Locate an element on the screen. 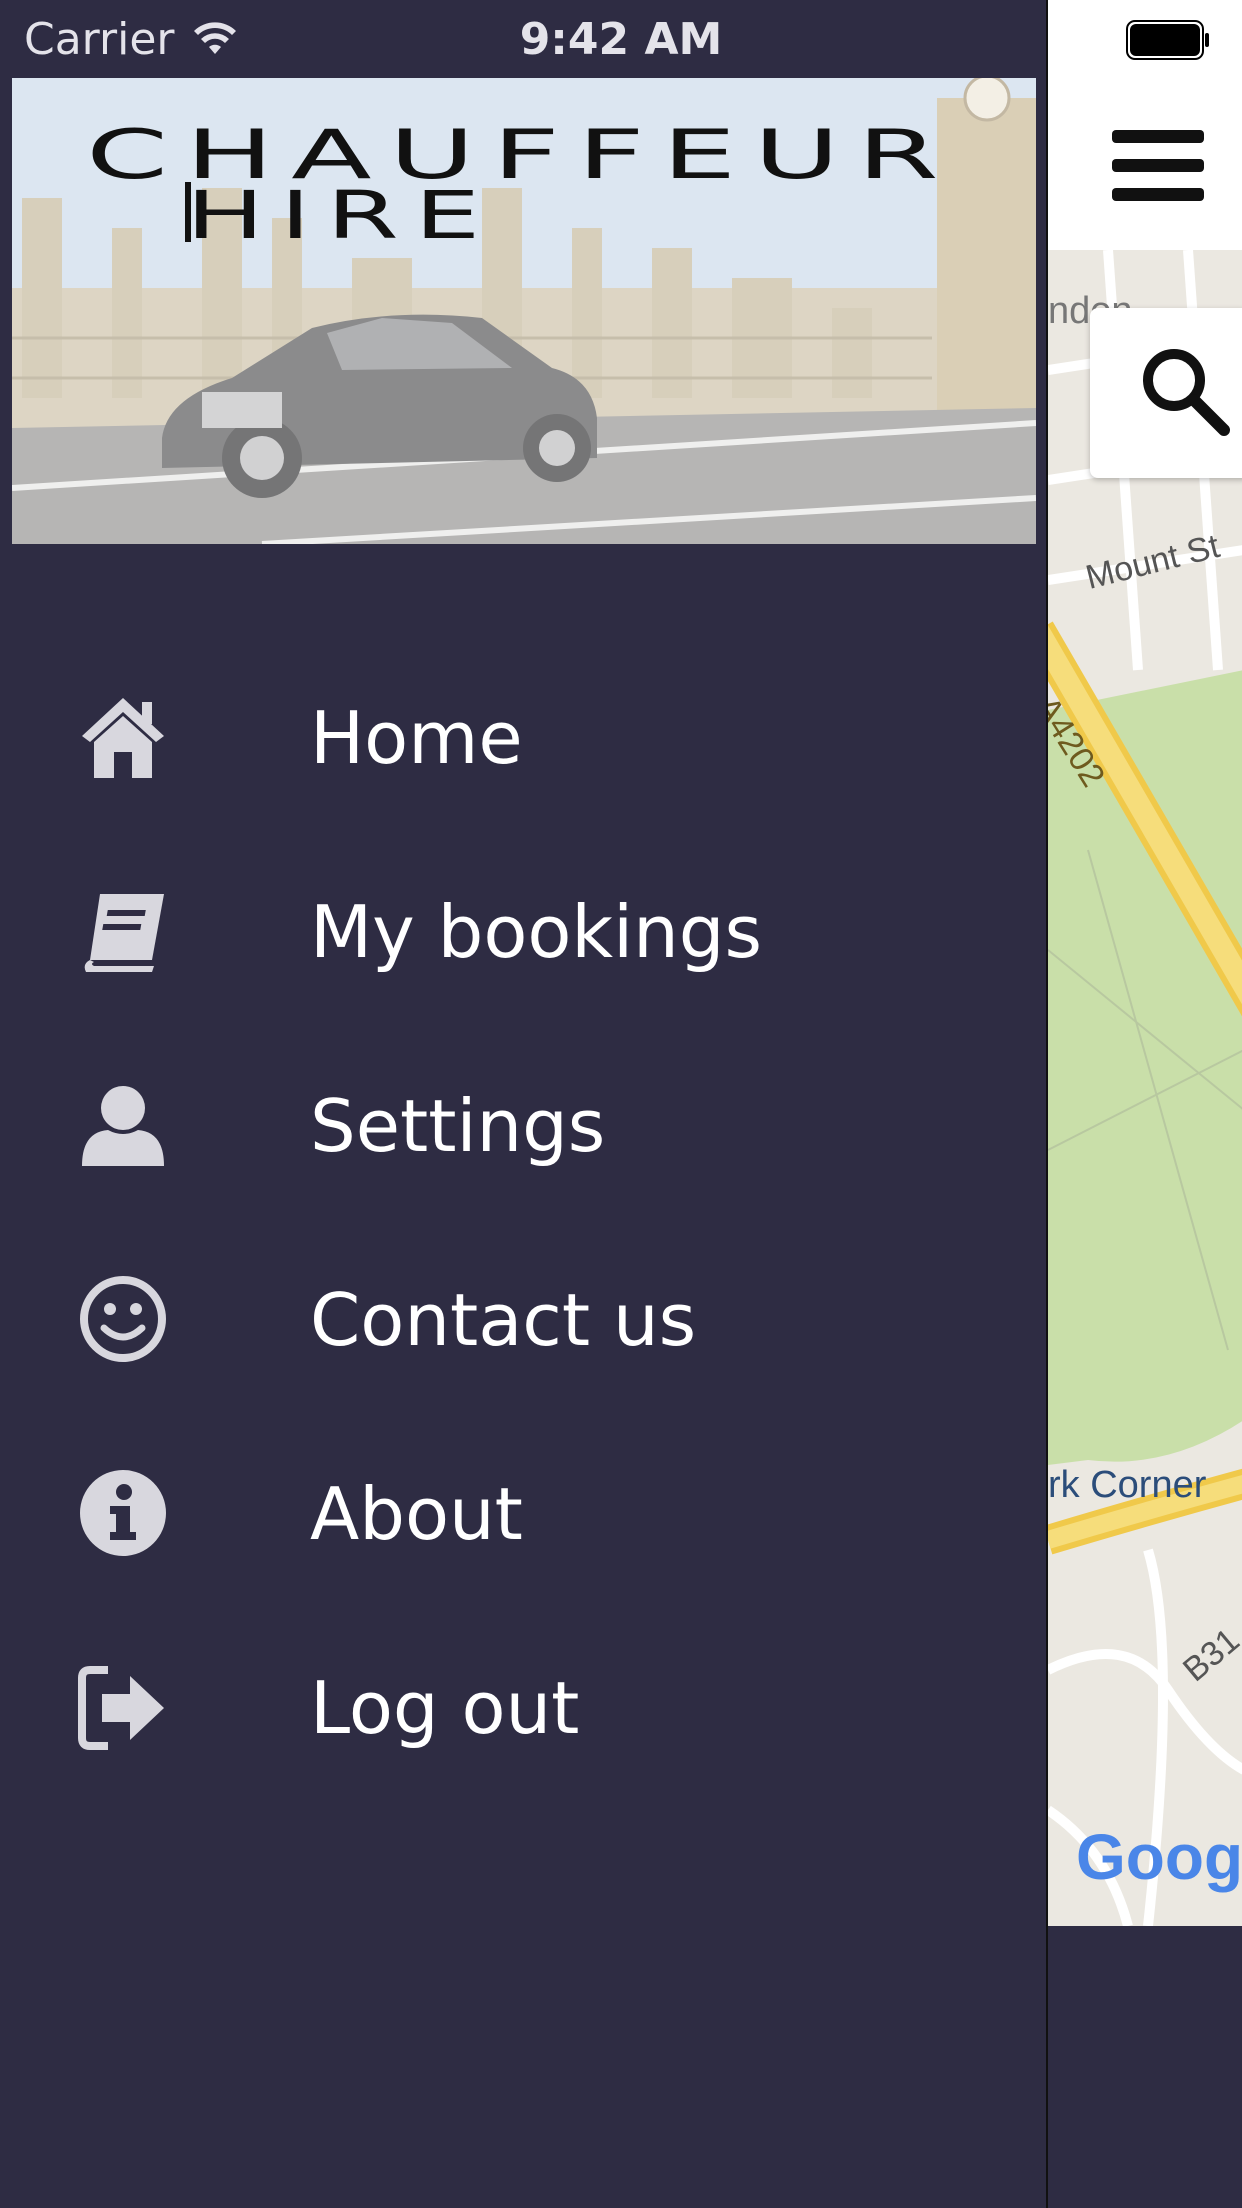 The height and width of the screenshot is (2208, 1242). logout-icon is located at coordinates (121, 1708).